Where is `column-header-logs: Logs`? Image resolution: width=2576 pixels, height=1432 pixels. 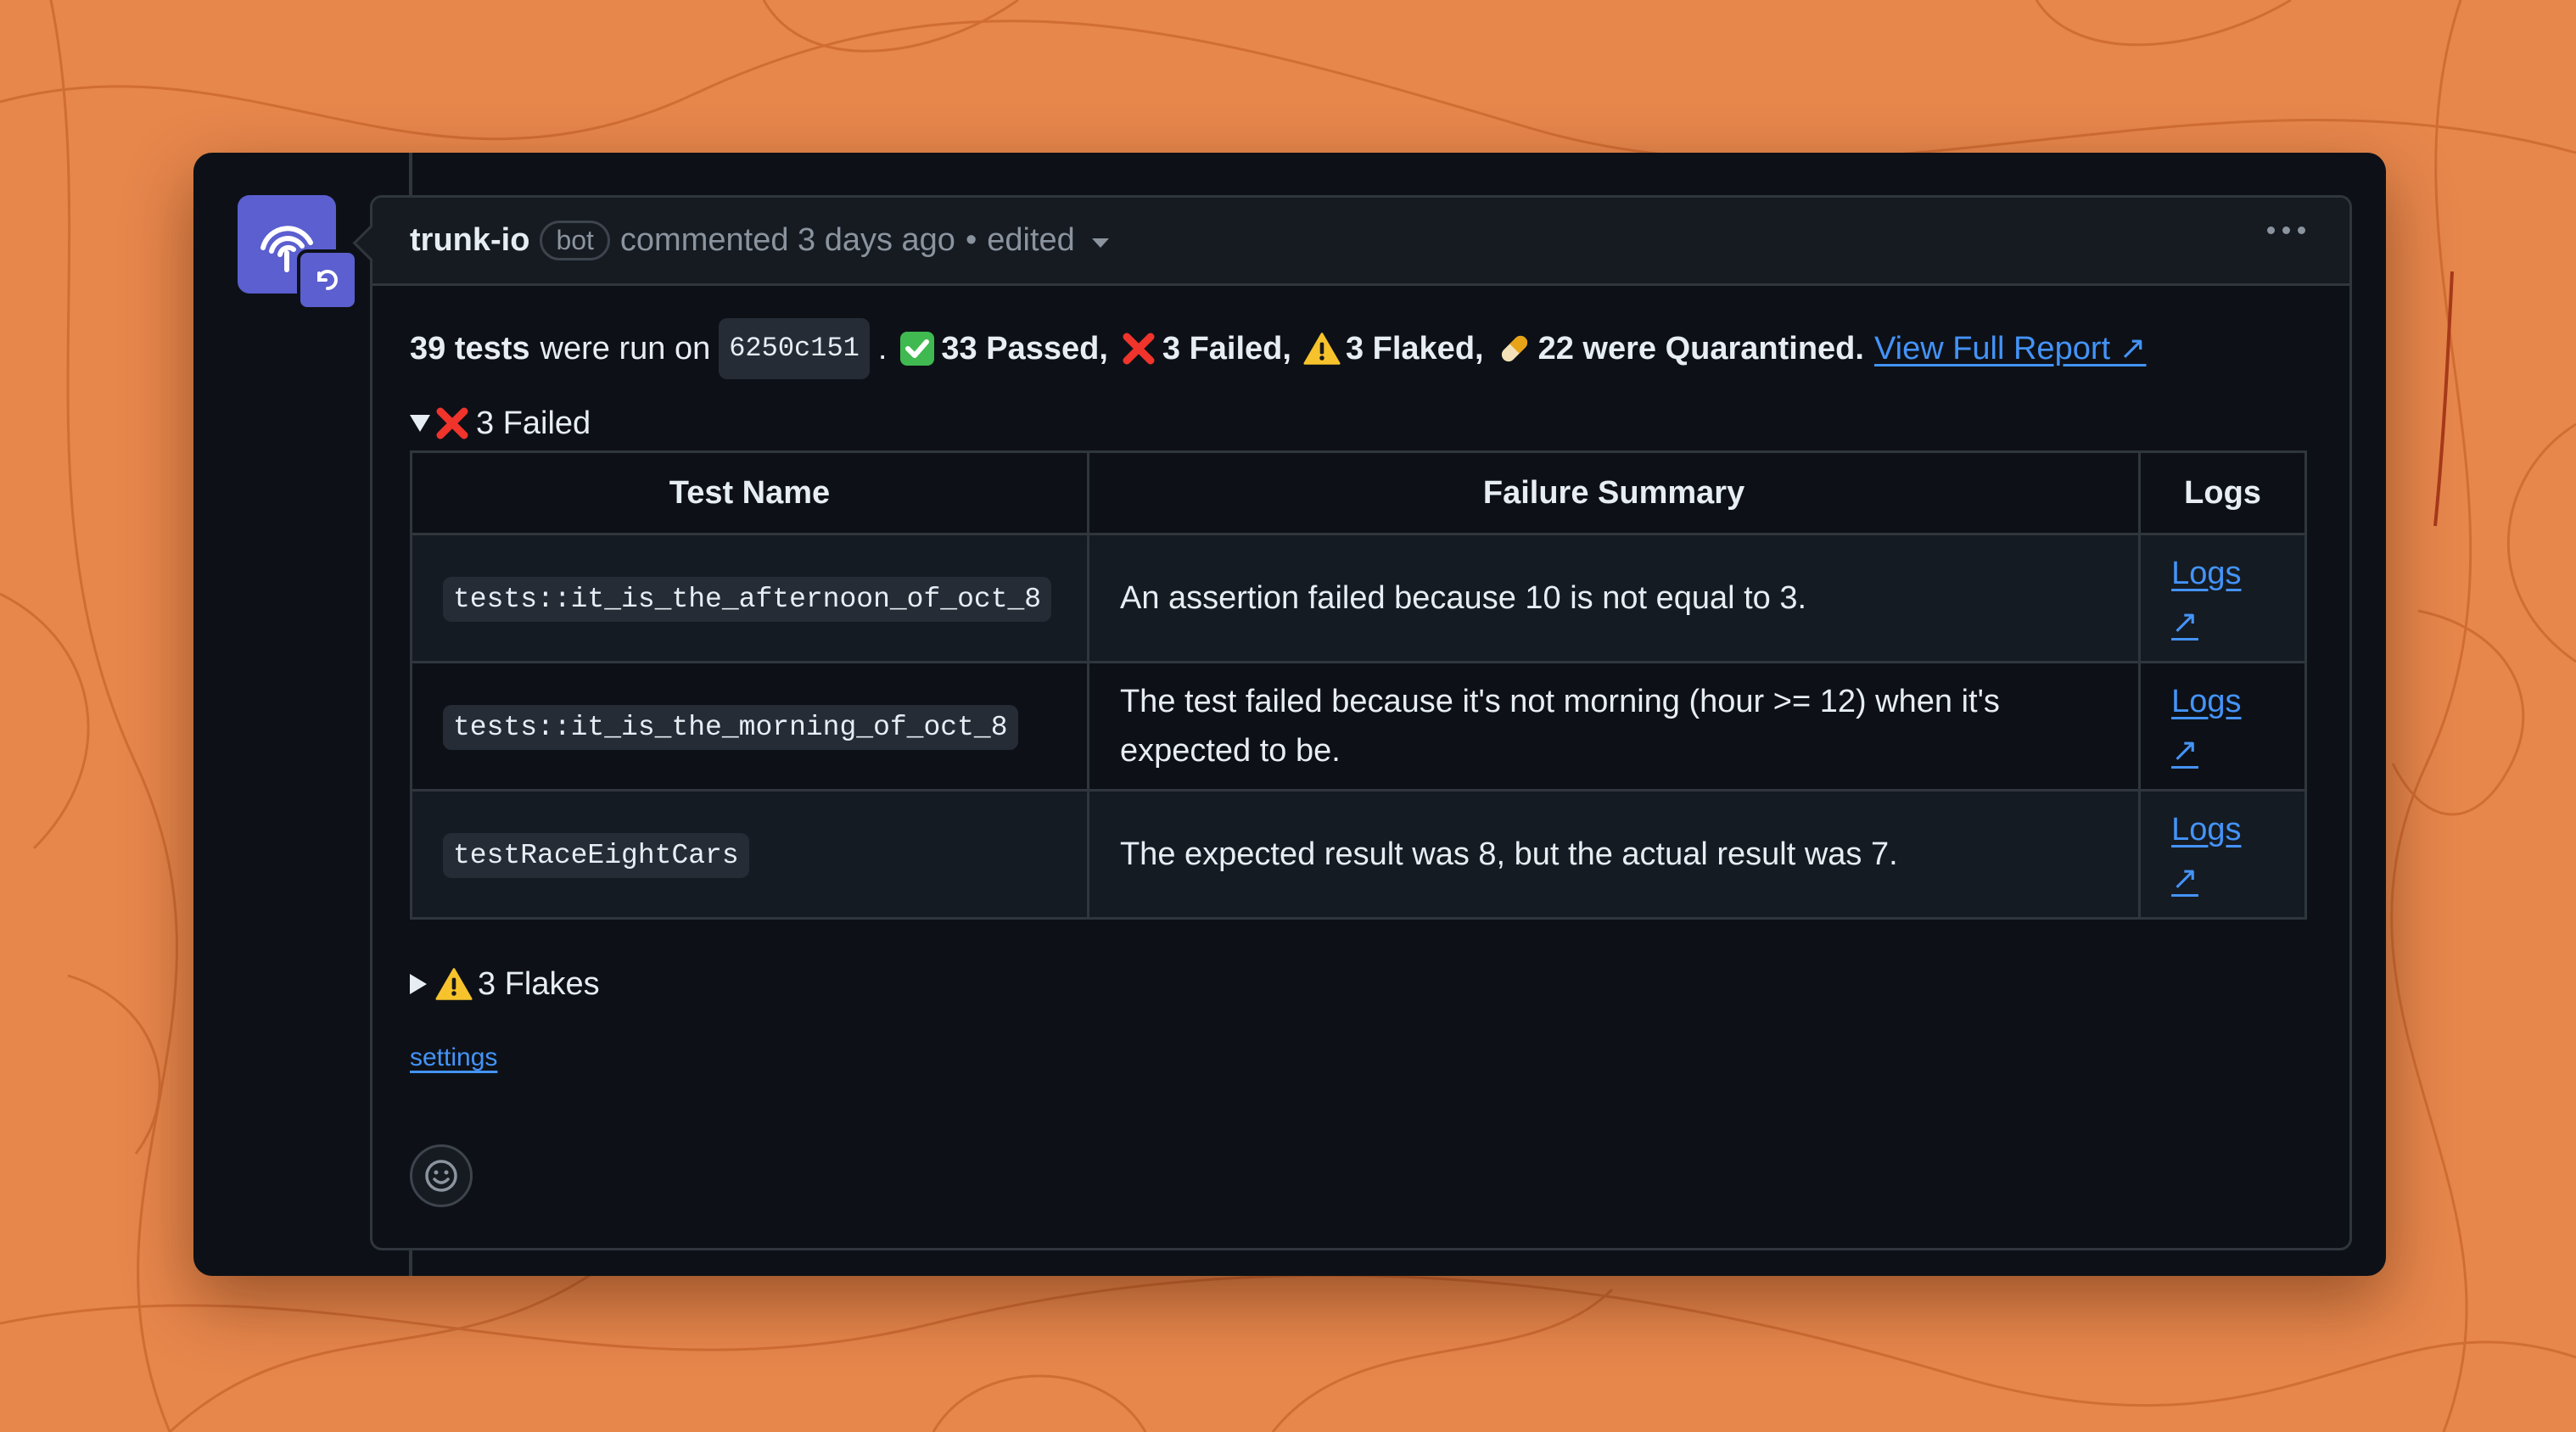 column-header-logs: Logs is located at coordinates (2222, 492).